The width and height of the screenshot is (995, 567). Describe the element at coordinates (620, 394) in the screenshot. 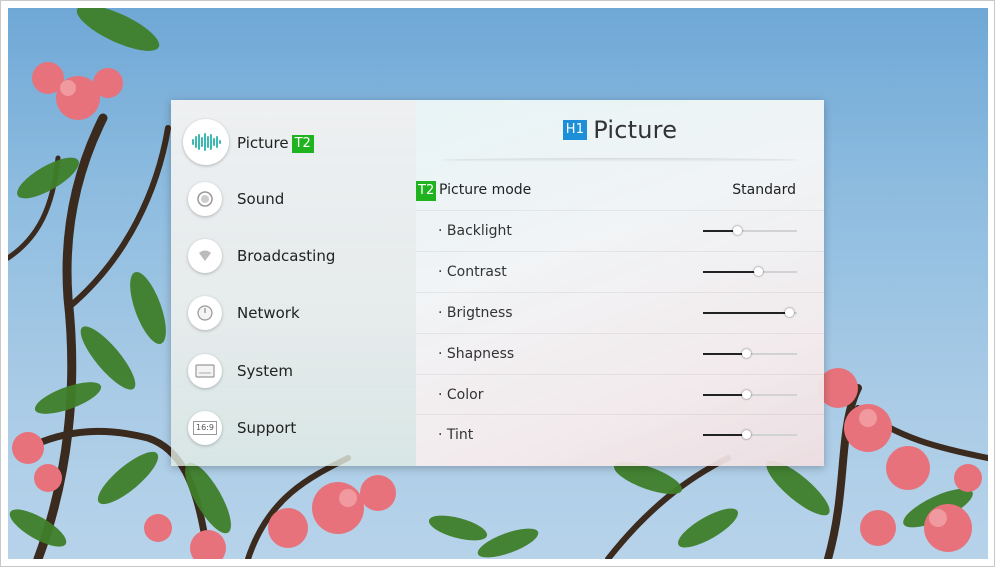

I see `setting-row-color: · Color` at that location.